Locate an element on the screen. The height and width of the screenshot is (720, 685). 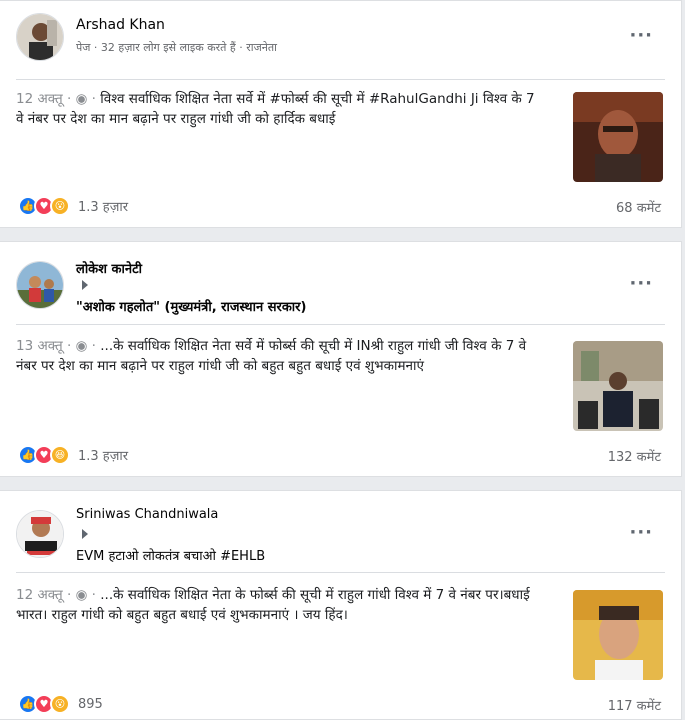
comment-count: 132 कमेंट is located at coordinates (634, 456).